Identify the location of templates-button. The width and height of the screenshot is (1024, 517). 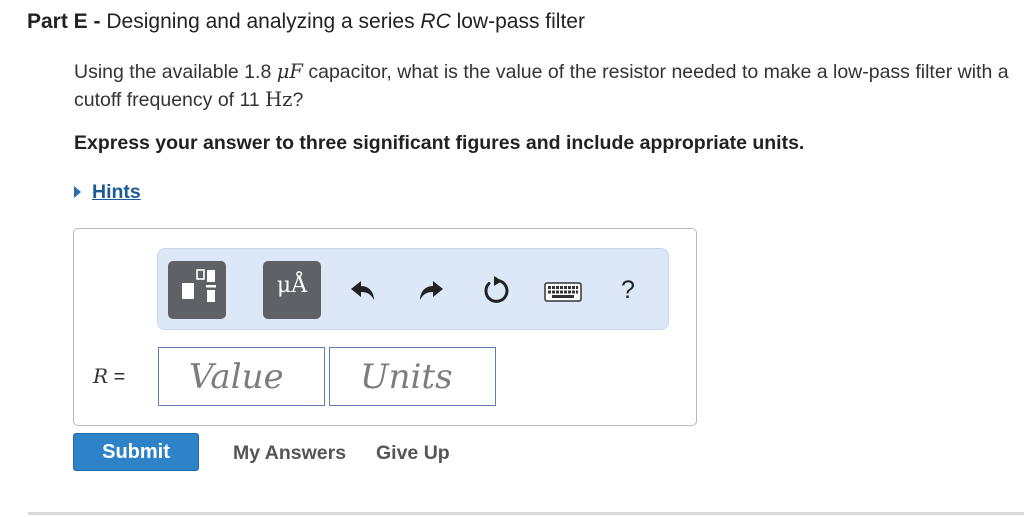
(197, 290).